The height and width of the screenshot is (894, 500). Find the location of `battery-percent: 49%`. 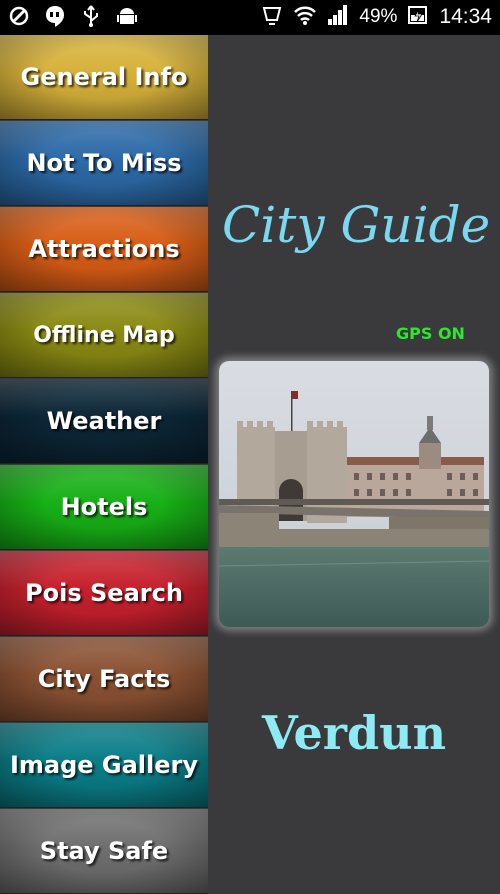

battery-percent: 49% is located at coordinates (378, 16).